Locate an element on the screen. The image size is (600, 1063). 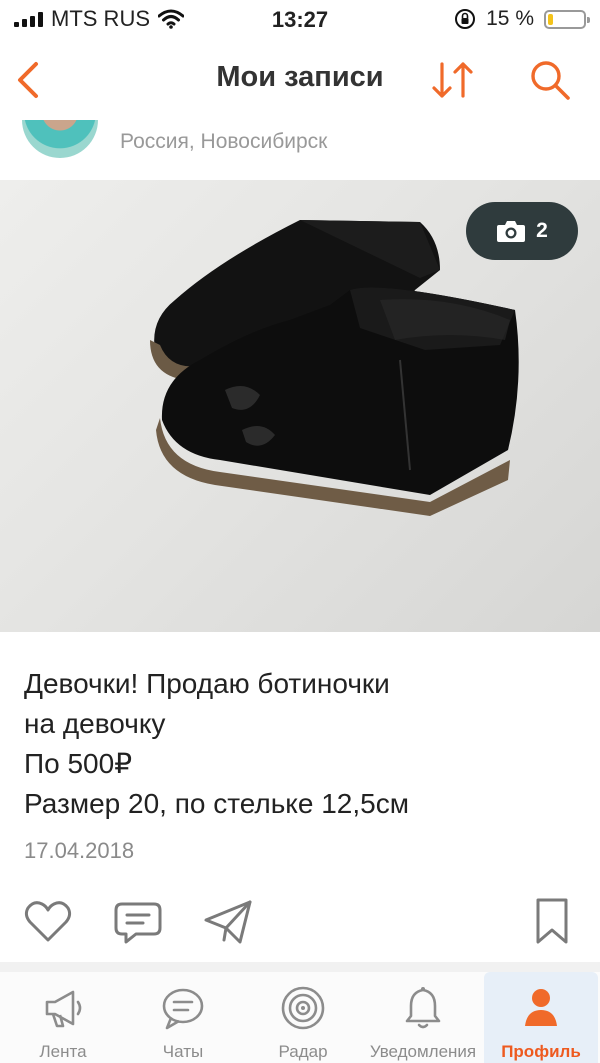
avatar is located at coordinates (60, 139).